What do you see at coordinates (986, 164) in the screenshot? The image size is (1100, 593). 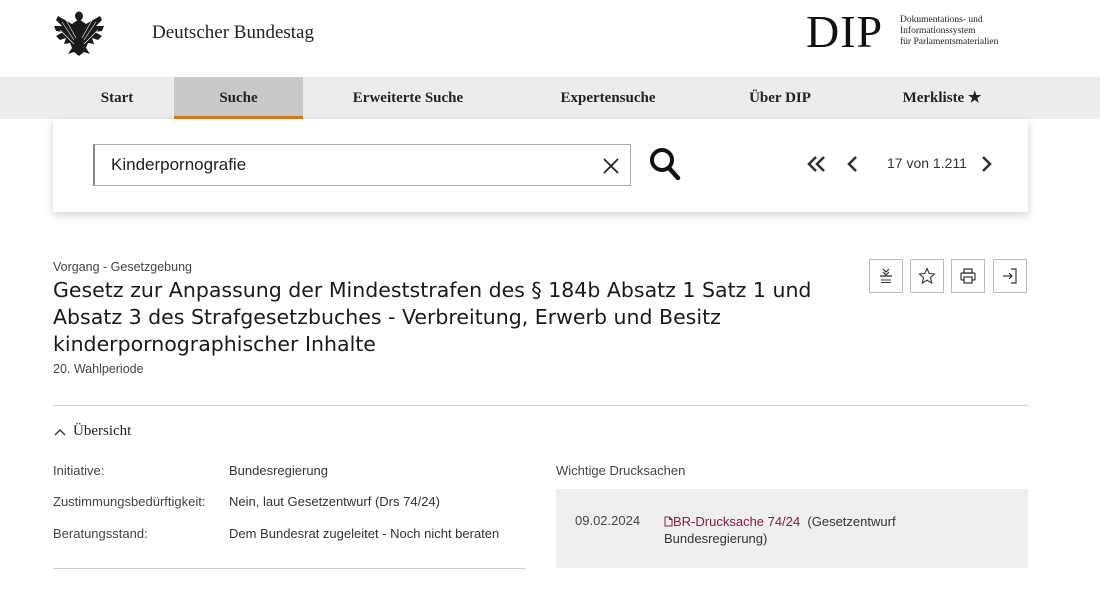 I see `chevron-right-icon` at bounding box center [986, 164].